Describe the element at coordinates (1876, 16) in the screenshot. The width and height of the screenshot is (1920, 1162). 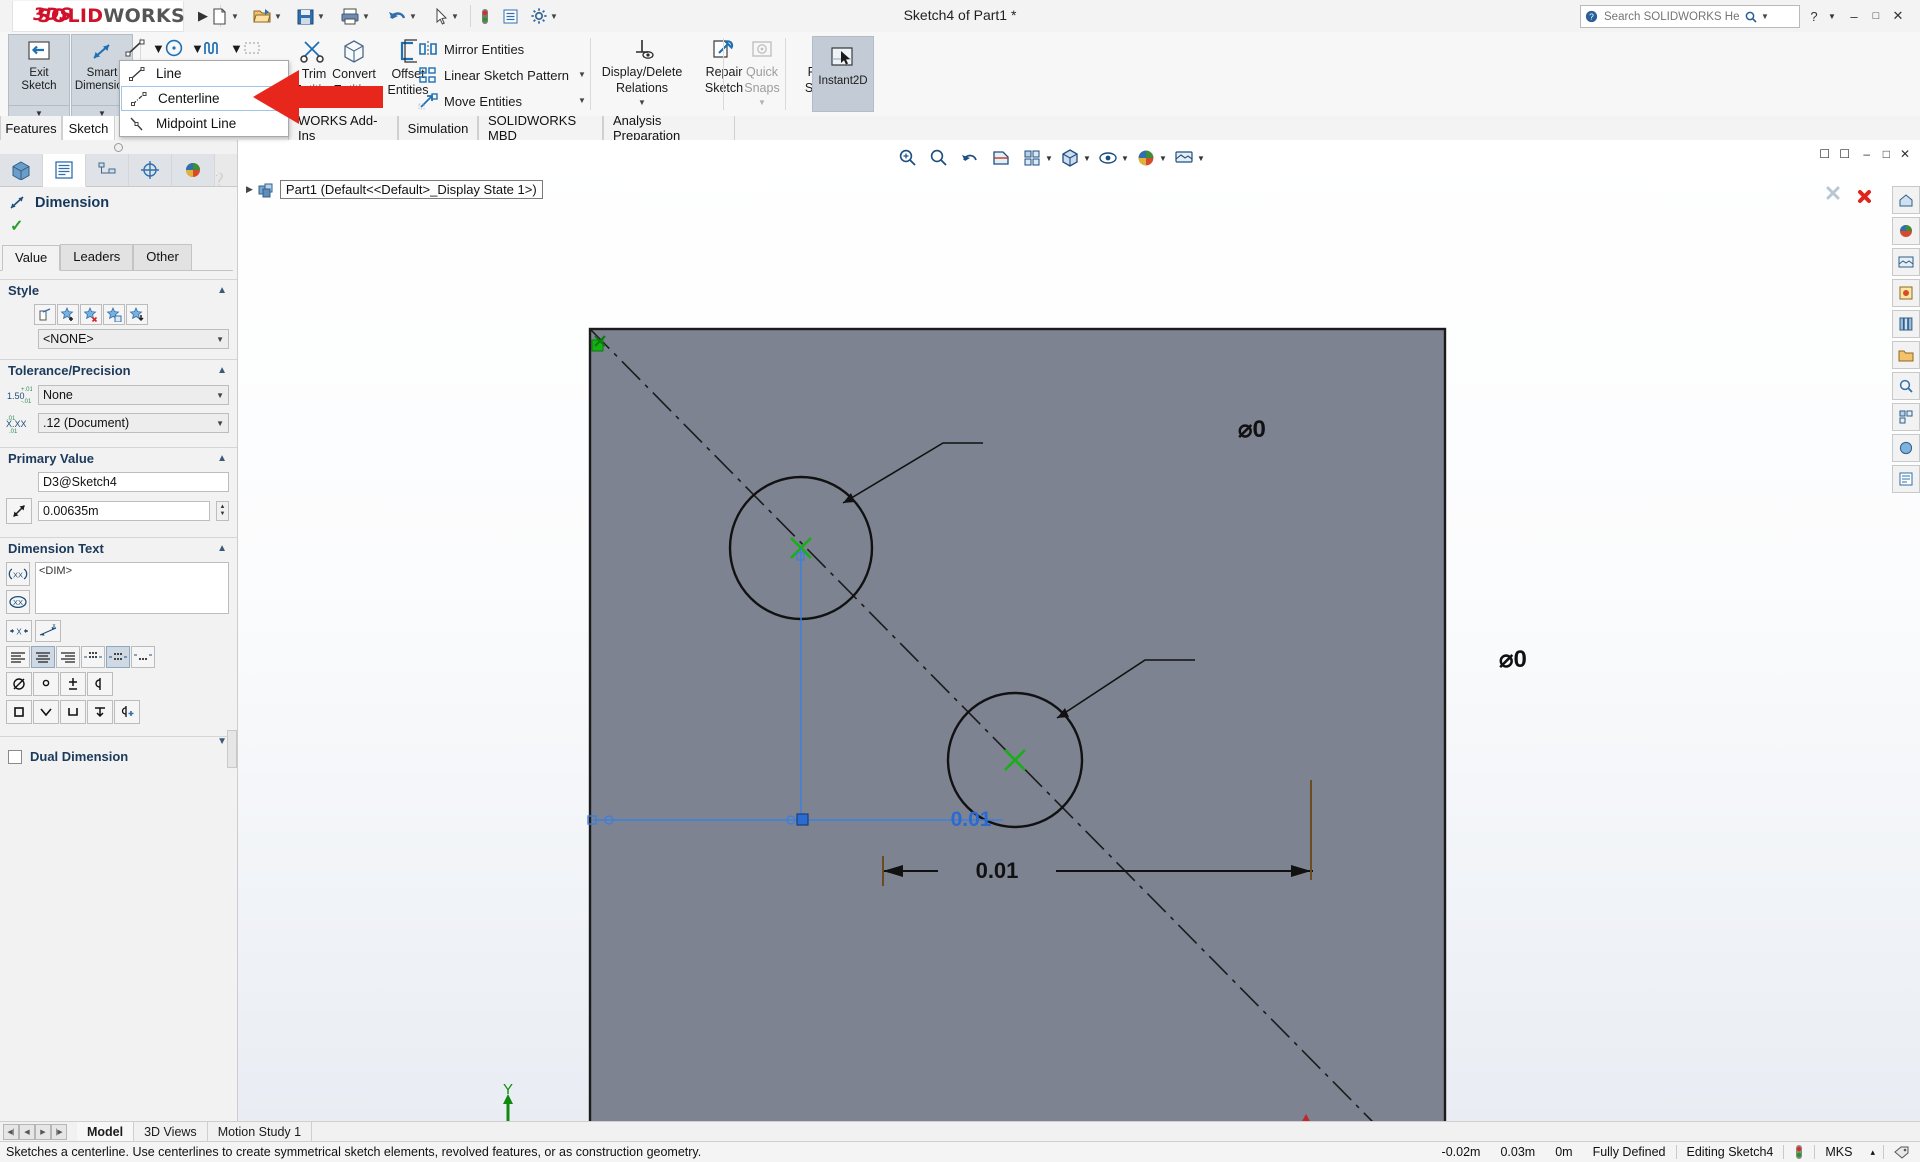
I see `maximize-button: □` at that location.